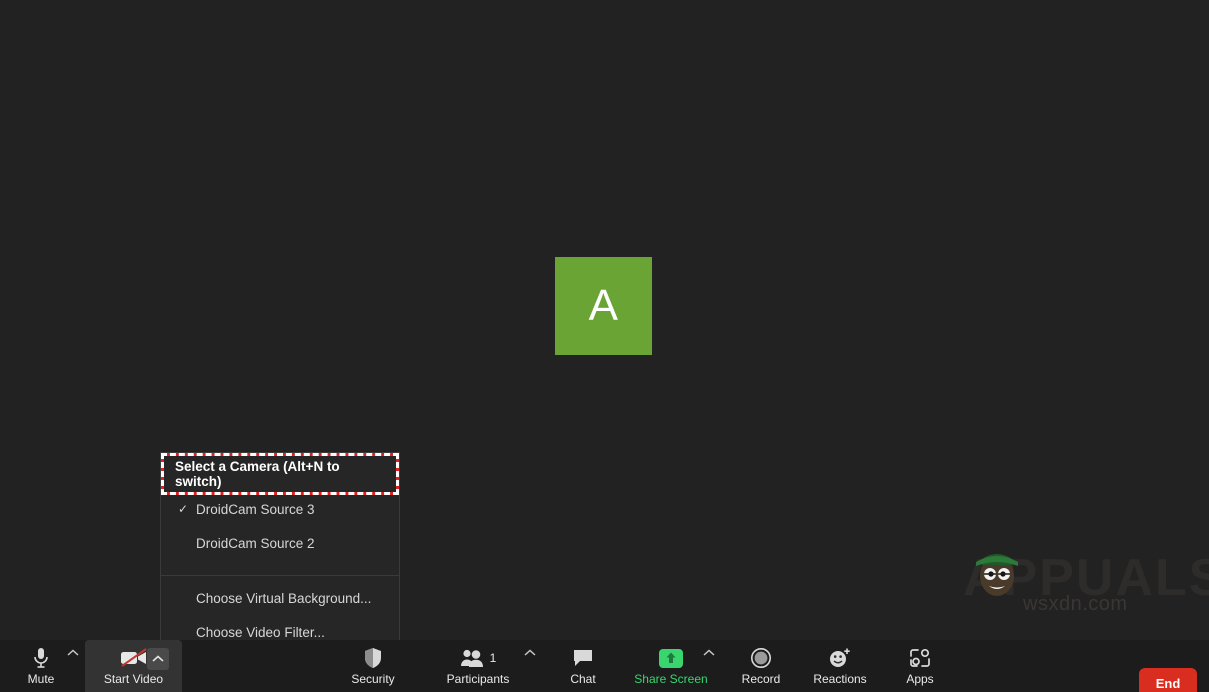 This screenshot has height=692, width=1209. What do you see at coordinates (671, 658) in the screenshot?
I see `share-screen-icon` at bounding box center [671, 658].